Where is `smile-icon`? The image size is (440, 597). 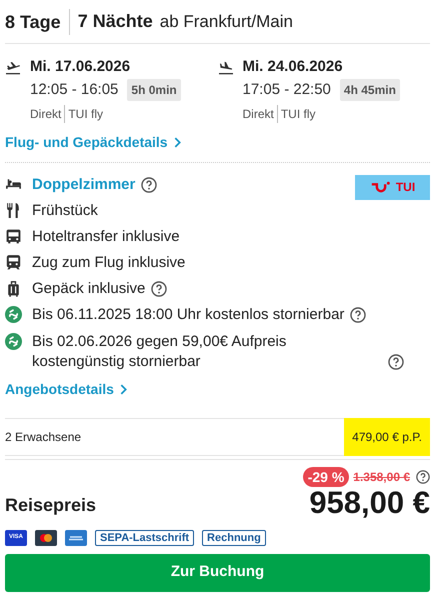
smile-icon is located at coordinates (381, 187).